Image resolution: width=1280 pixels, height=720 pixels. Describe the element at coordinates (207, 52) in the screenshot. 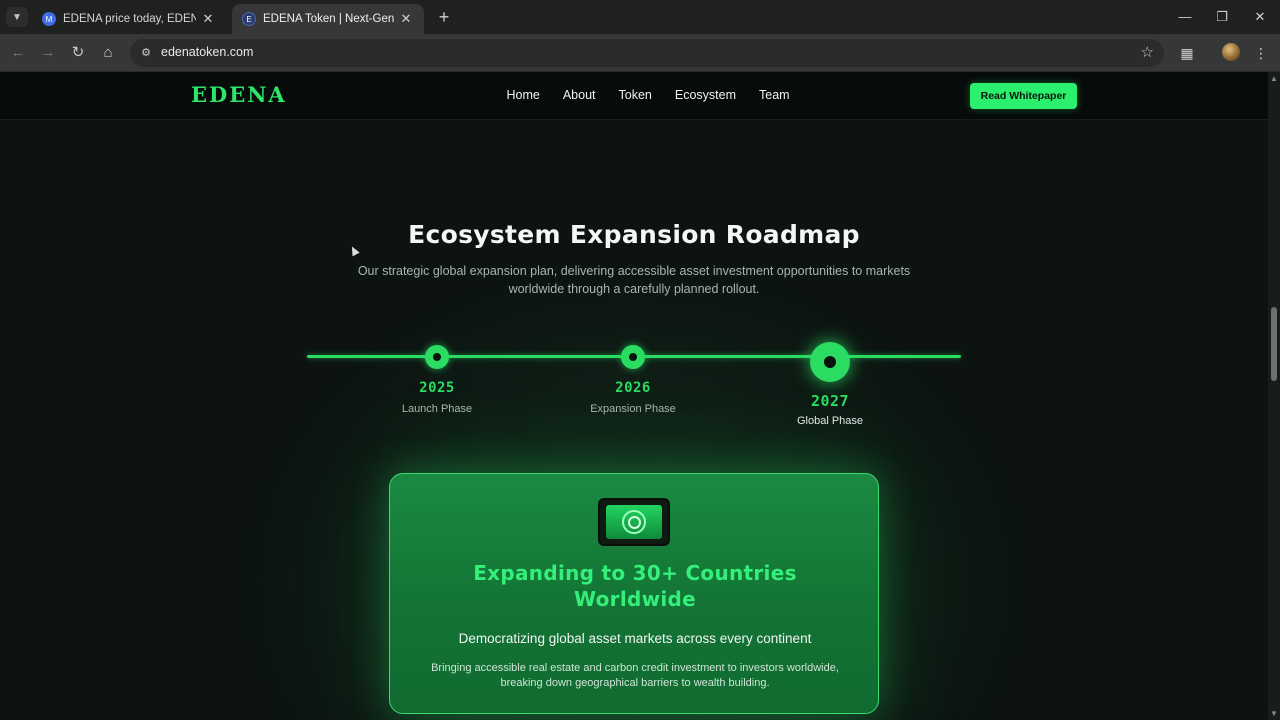

I see `url-text: edenatoken.com` at that location.